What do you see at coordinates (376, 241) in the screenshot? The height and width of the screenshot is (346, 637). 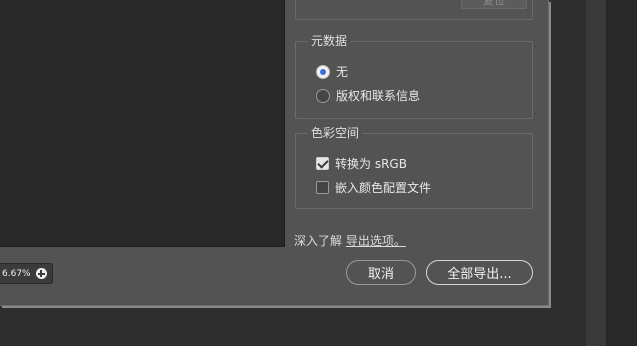 I see `export-options-link: 导出选项。` at bounding box center [376, 241].